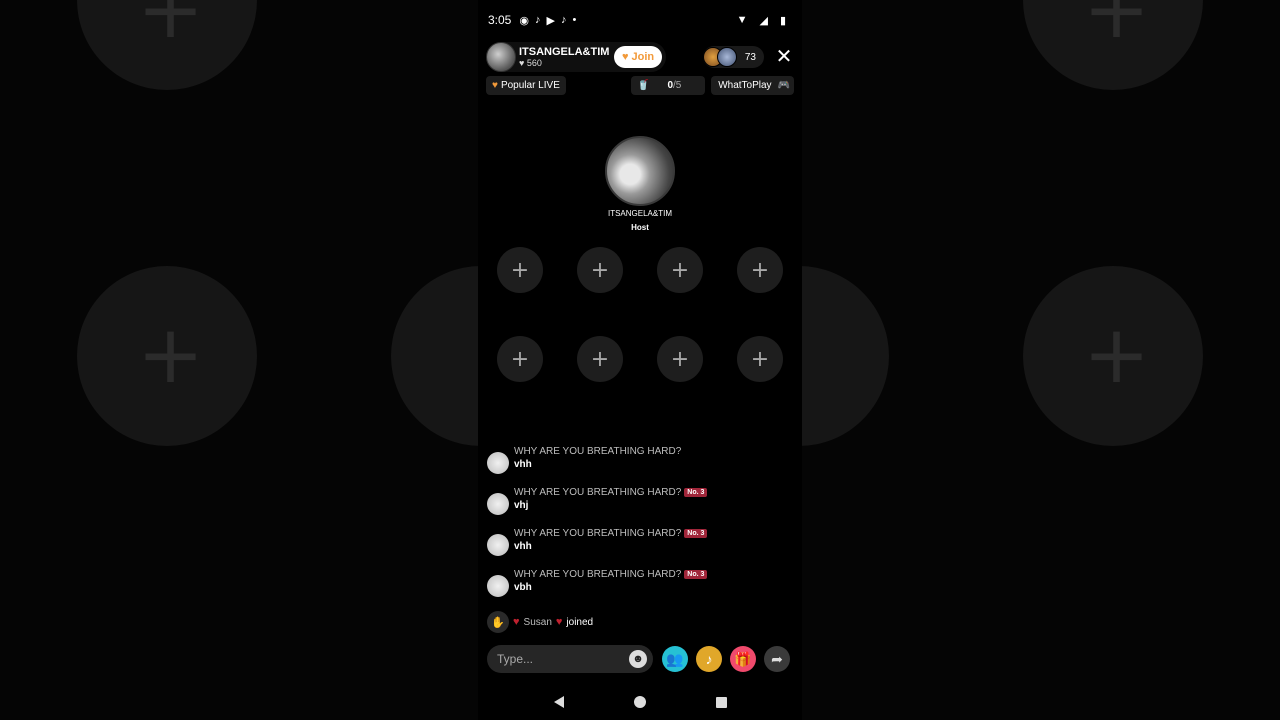 Image resolution: width=1280 pixels, height=720 pixels. I want to click on android-nav-bar, so click(640, 702).